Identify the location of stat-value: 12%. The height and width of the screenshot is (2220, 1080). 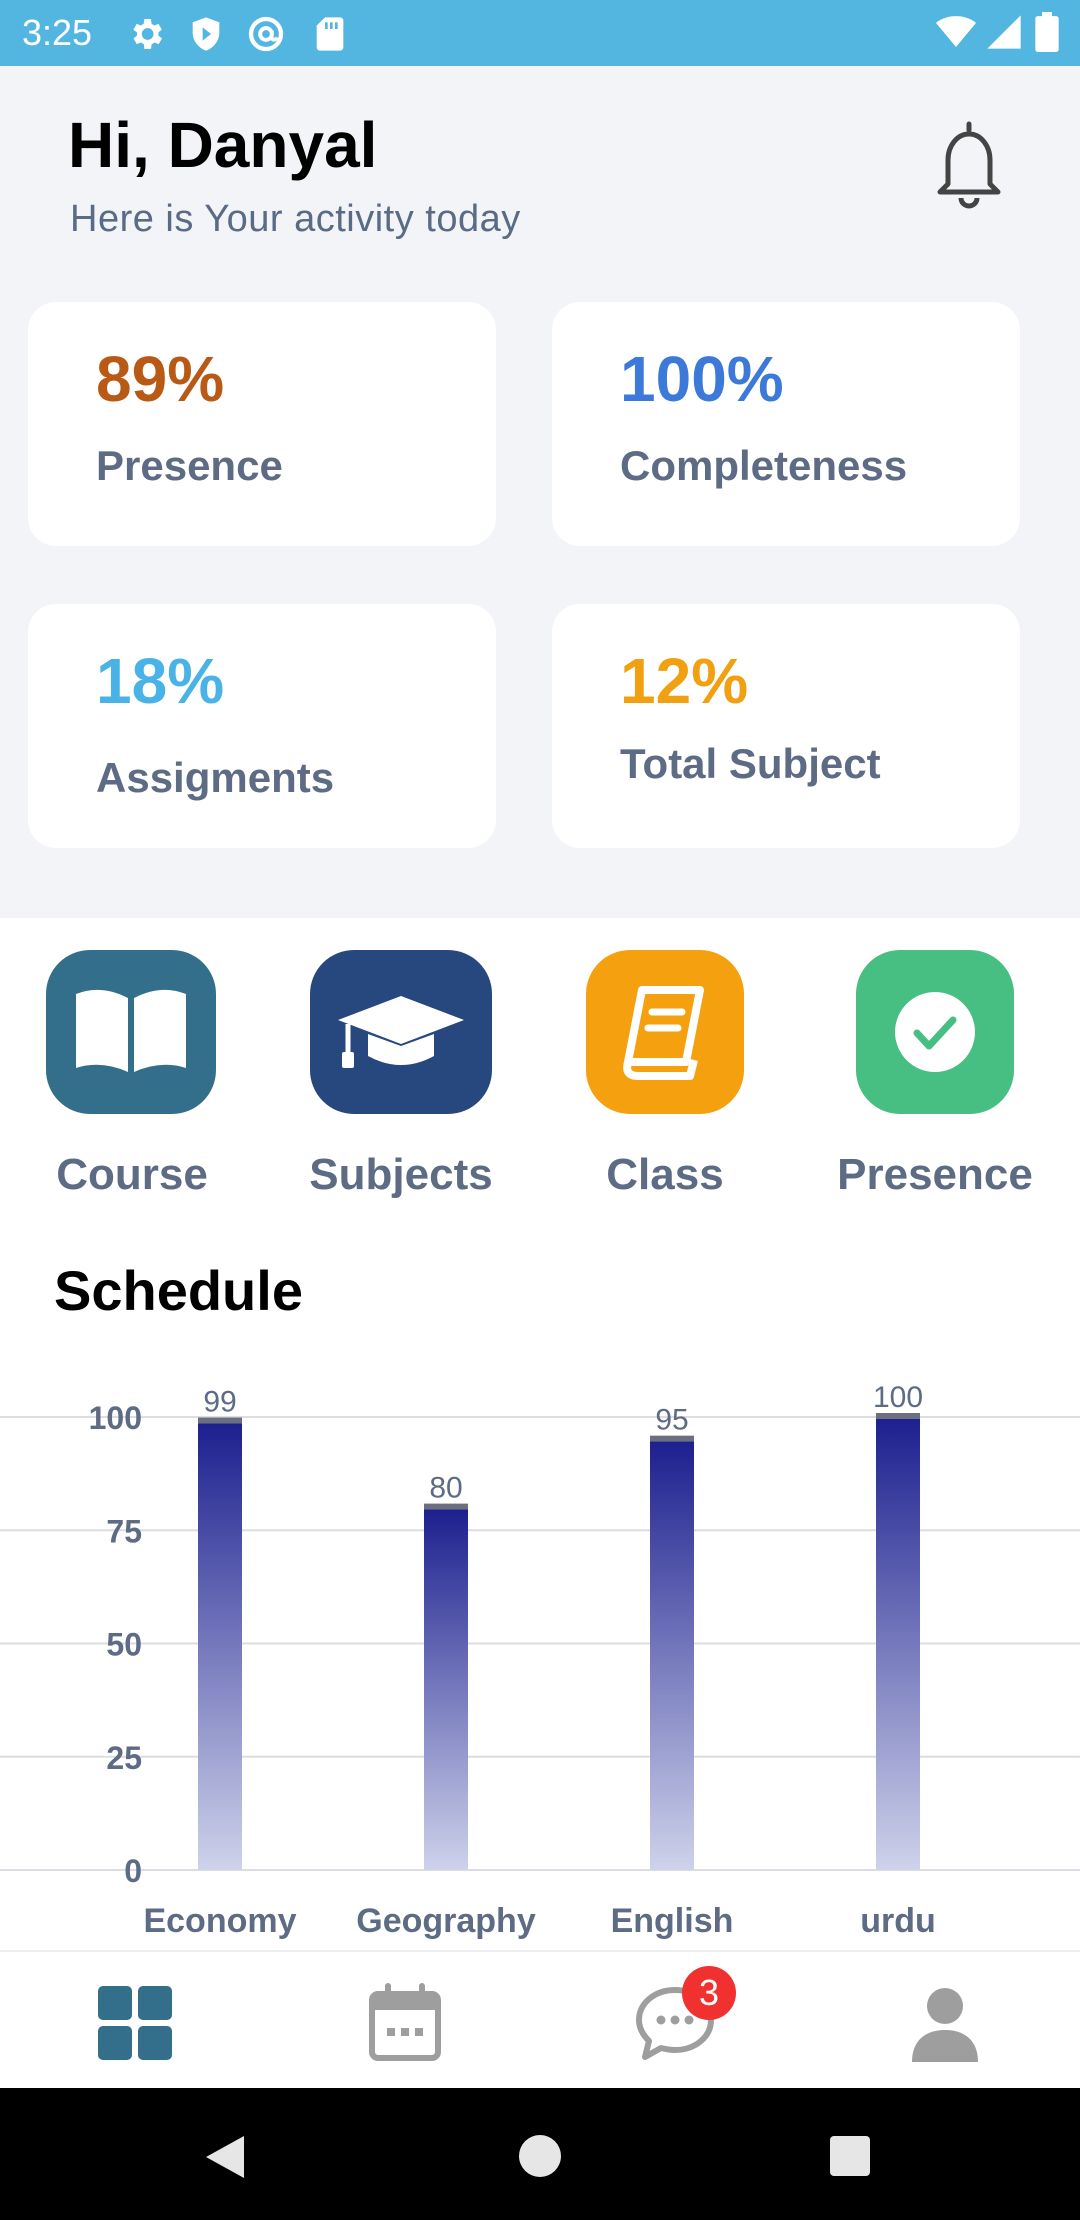
(684, 681).